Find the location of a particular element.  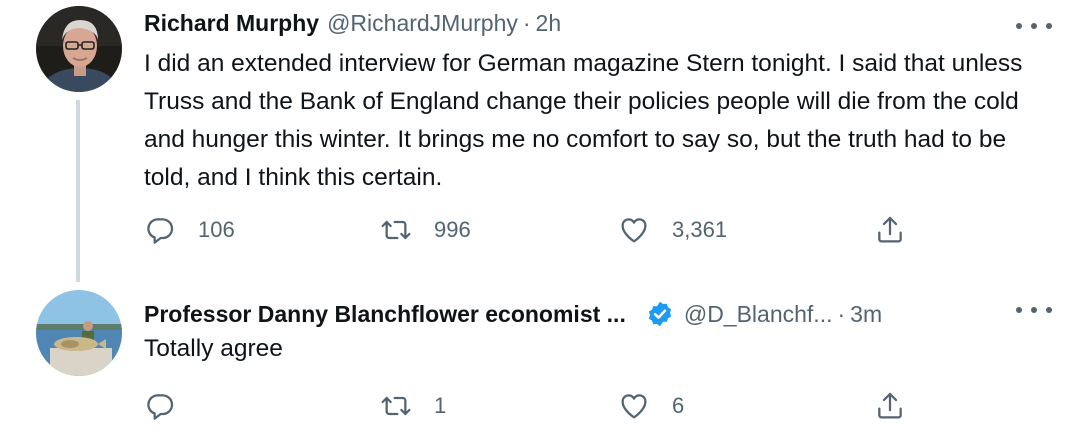

tweet-header: Richard Murphy @RichardJMurphy · 2h is located at coordinates (352, 23).